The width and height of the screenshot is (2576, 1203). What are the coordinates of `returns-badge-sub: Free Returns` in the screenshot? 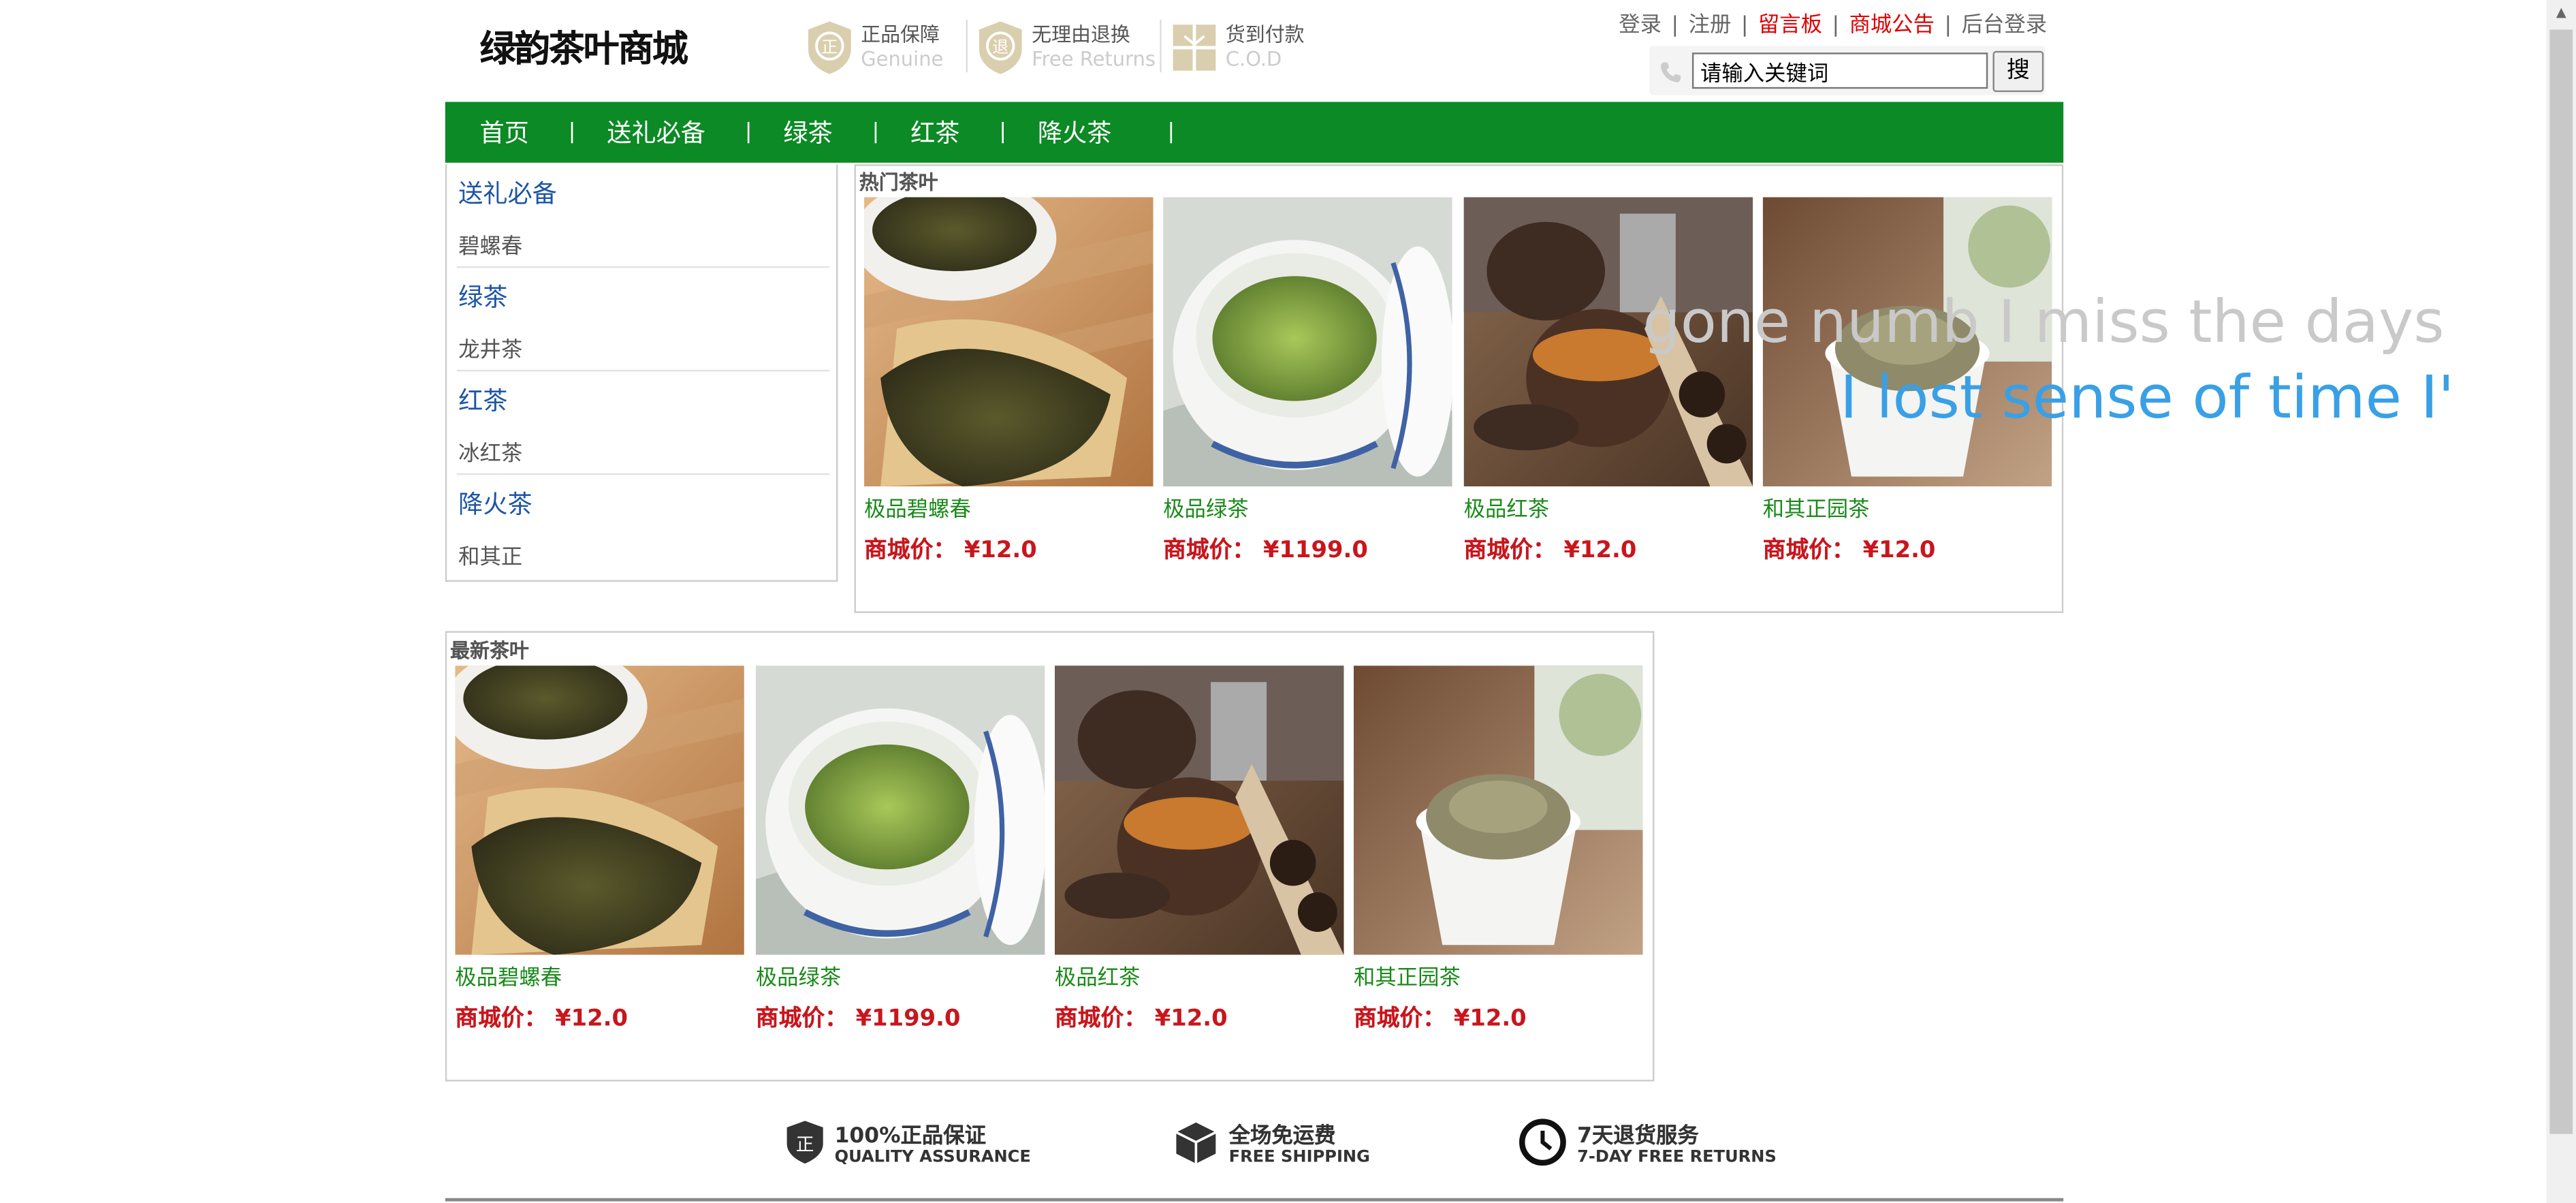 It's located at (1094, 59).